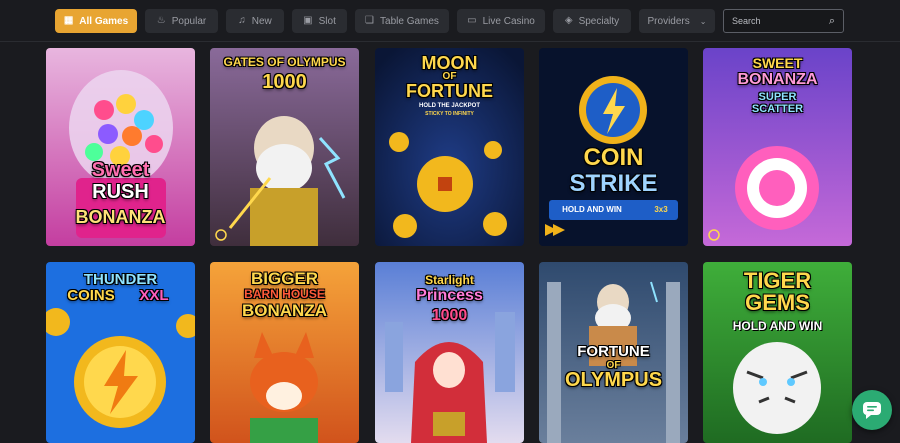 The width and height of the screenshot is (900, 443). I want to click on providers-dropdown: Providers ⌄, so click(677, 21).